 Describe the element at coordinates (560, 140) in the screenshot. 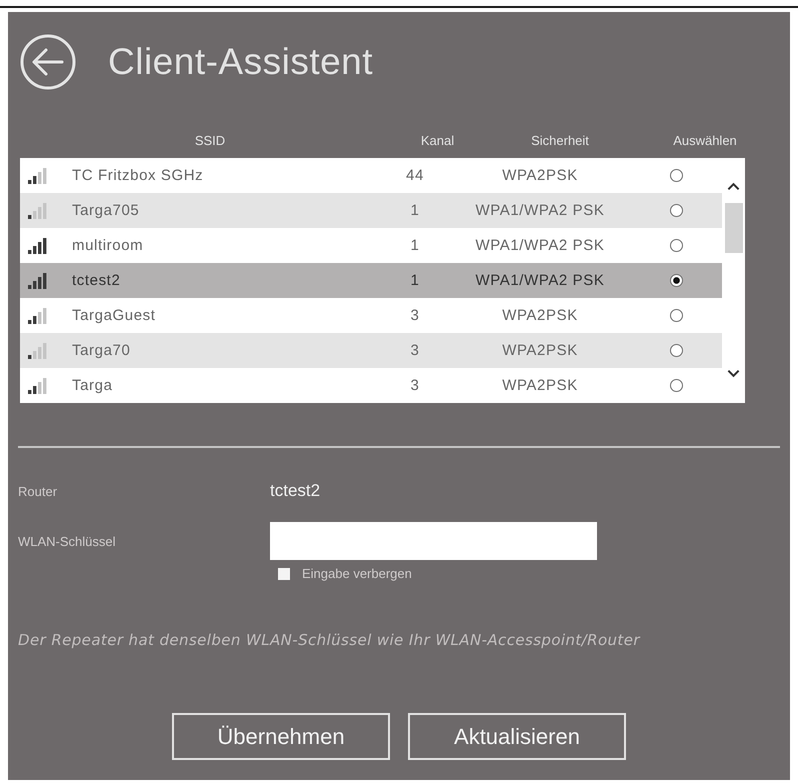

I see `column-header: Sicherheit` at that location.